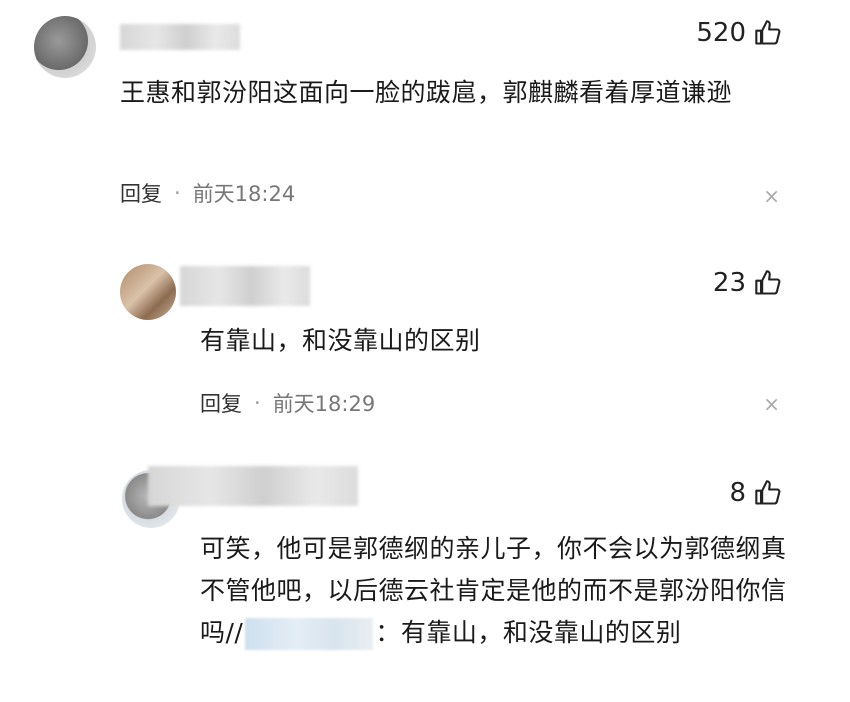 This screenshot has height=702, width=850. I want to click on like-button: 8, so click(755, 493).